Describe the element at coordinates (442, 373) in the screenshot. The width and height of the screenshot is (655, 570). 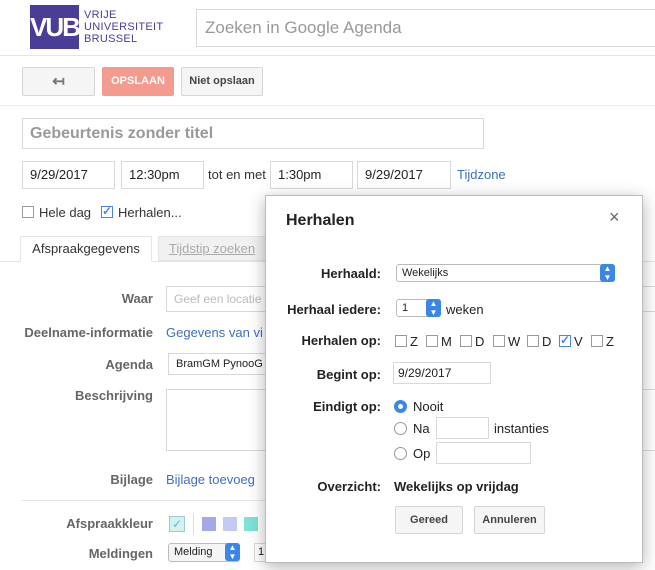
I see `starts-on-input: 9/29/2017` at that location.